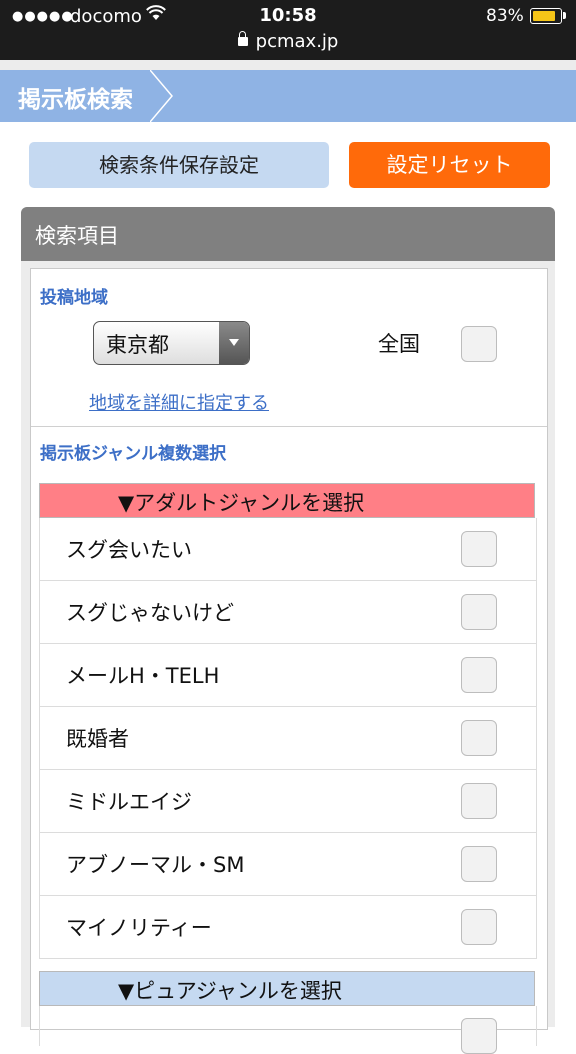  What do you see at coordinates (171, 343) in the screenshot?
I see `prefecture-select: 東京都` at bounding box center [171, 343].